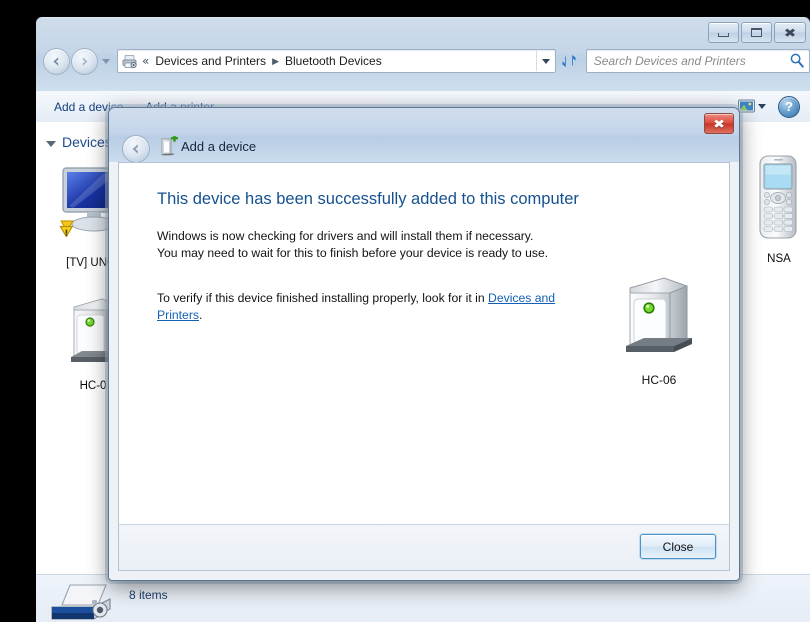  What do you see at coordinates (148, 595) in the screenshot?
I see `status-item-count: 8 items` at bounding box center [148, 595].